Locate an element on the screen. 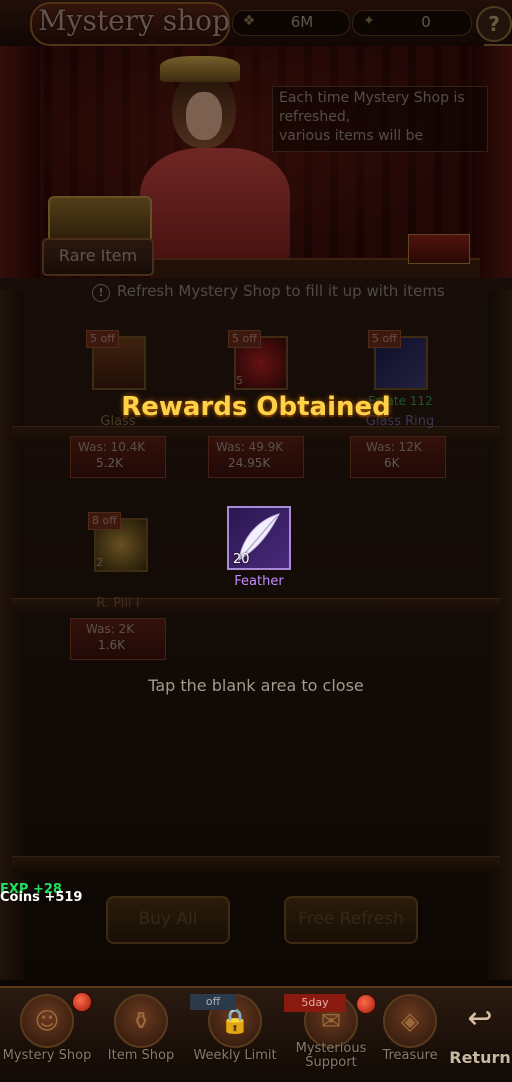 The width and height of the screenshot is (512, 1082). item-shop-icon: ⚱ is located at coordinates (141, 1021).